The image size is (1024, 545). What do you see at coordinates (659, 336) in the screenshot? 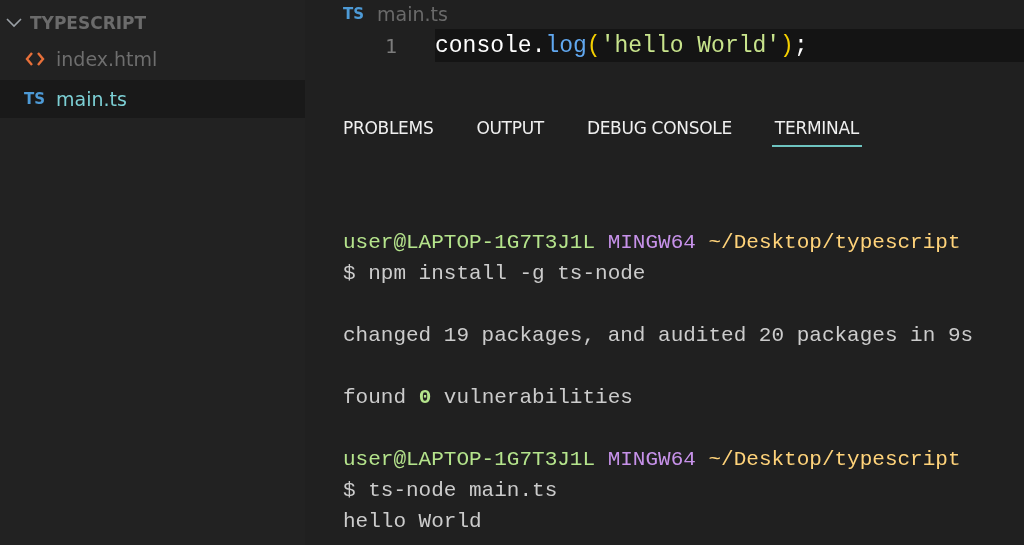
I see `terminal-line: changed 19 packages, and audited 20 packages in 9s` at bounding box center [659, 336].